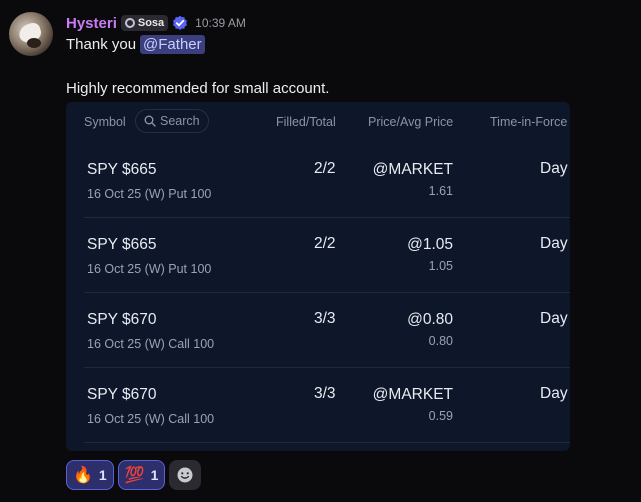  What do you see at coordinates (180, 121) in the screenshot?
I see `search-placeholder: Search` at bounding box center [180, 121].